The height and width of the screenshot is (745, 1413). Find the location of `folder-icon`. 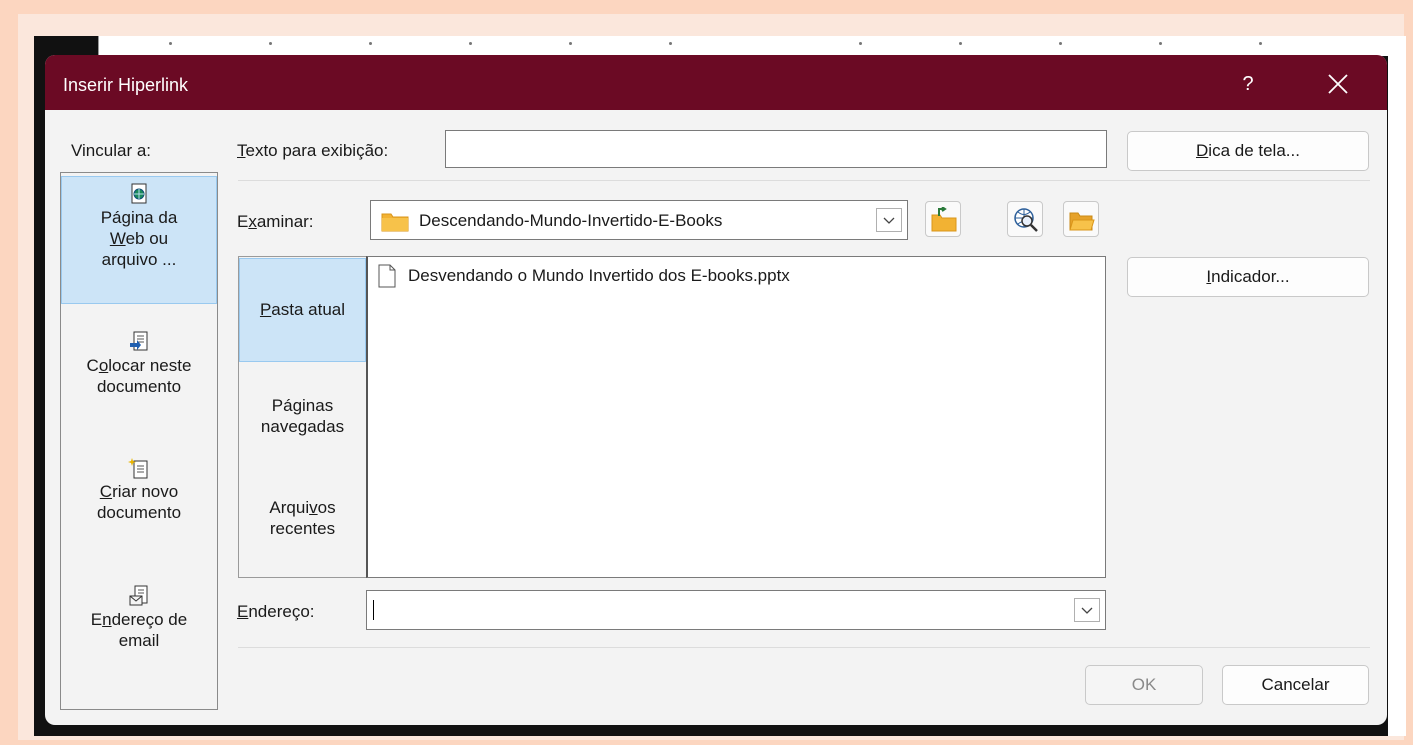

folder-icon is located at coordinates (395, 222).